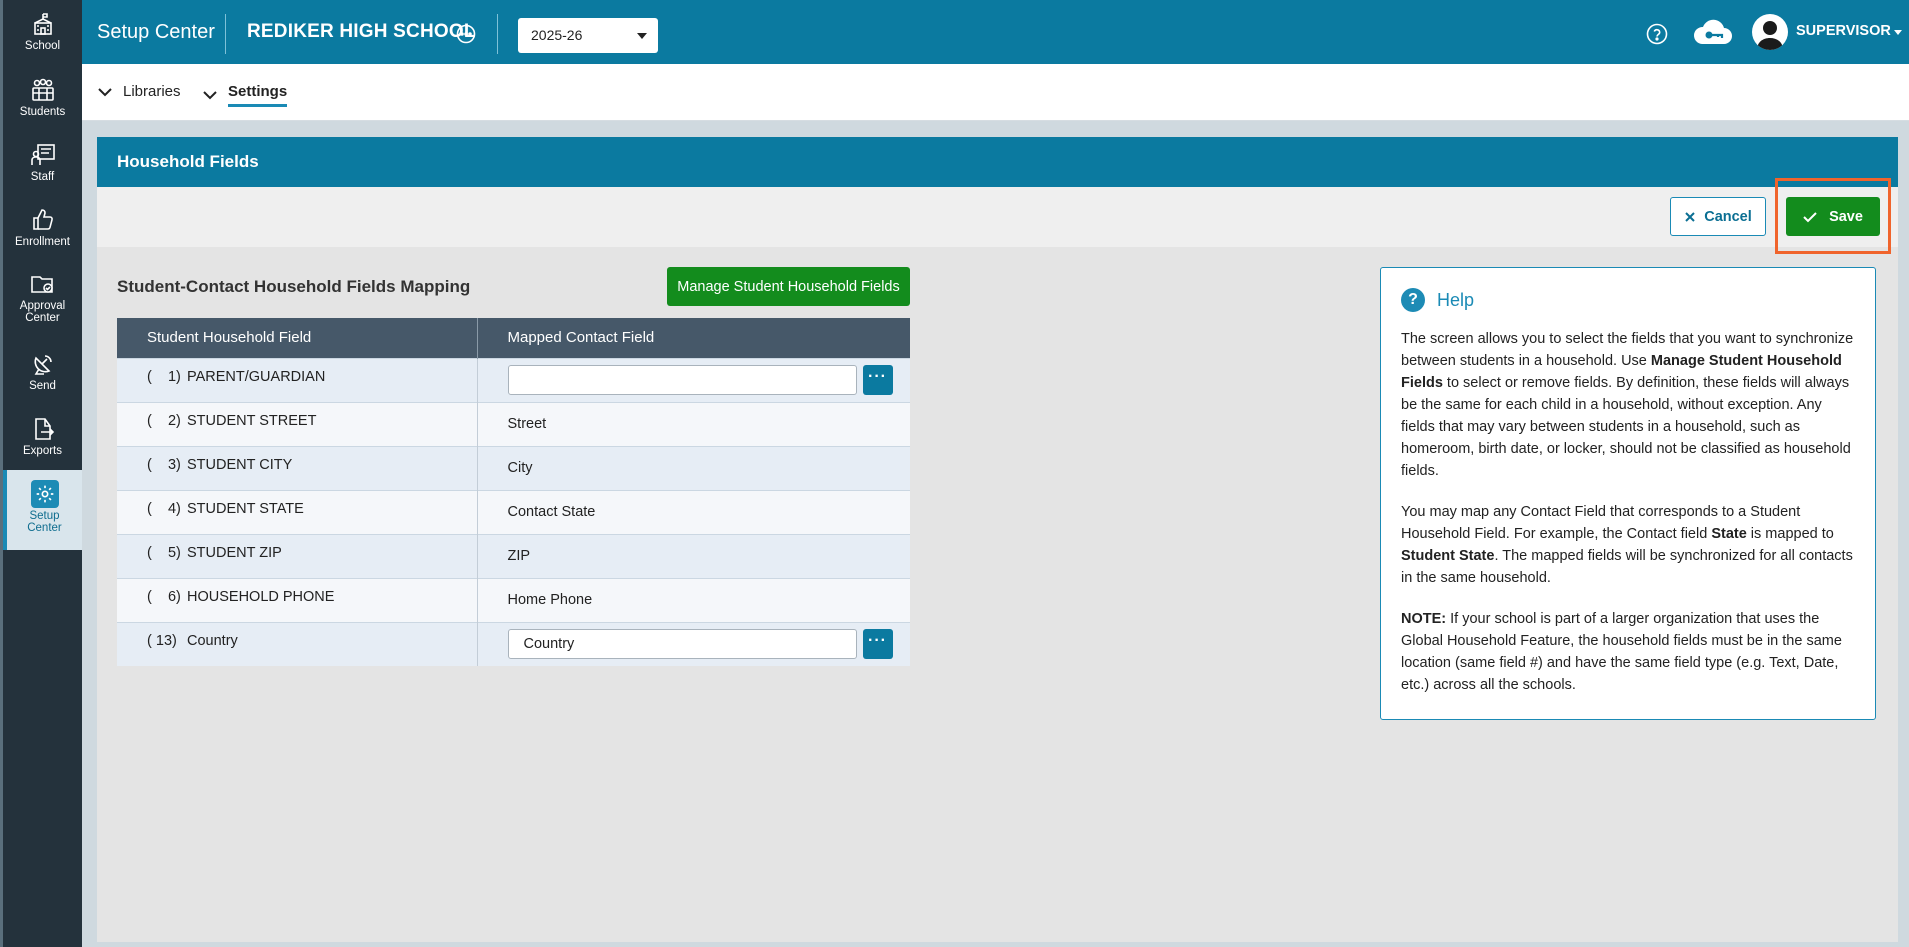 The height and width of the screenshot is (947, 1909). I want to click on gear-icon, so click(45, 494).